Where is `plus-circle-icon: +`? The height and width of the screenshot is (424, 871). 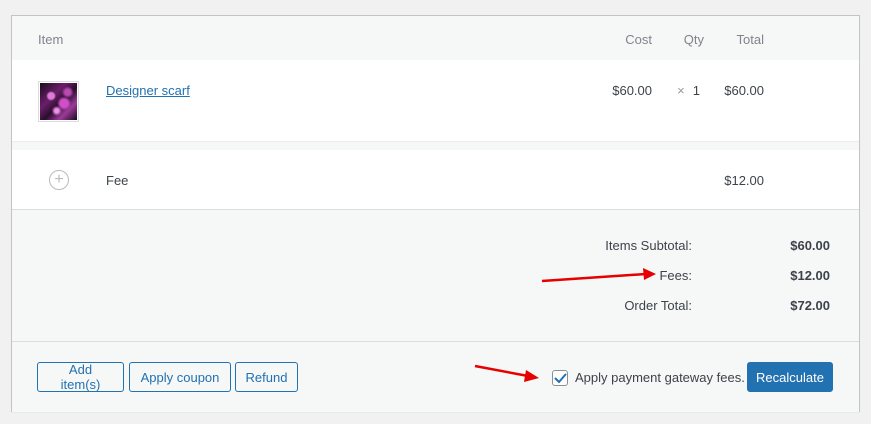
plus-circle-icon: + is located at coordinates (59, 180).